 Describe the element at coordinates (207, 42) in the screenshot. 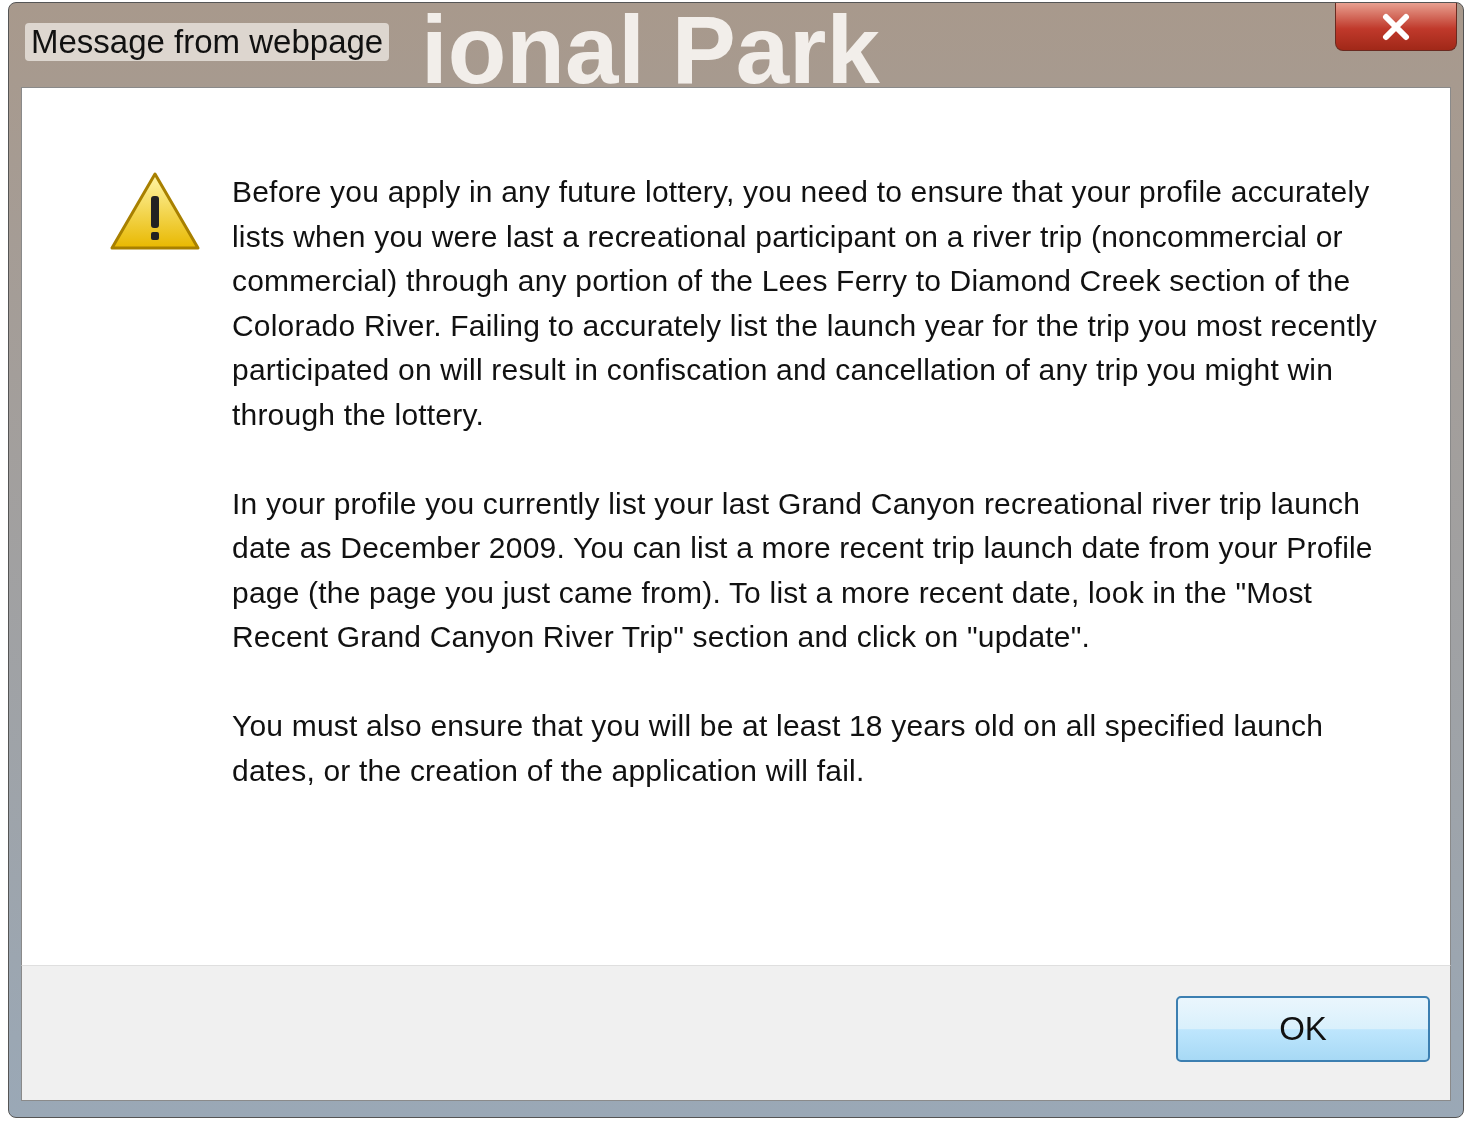

I see `window-title: Message from webpage` at that location.